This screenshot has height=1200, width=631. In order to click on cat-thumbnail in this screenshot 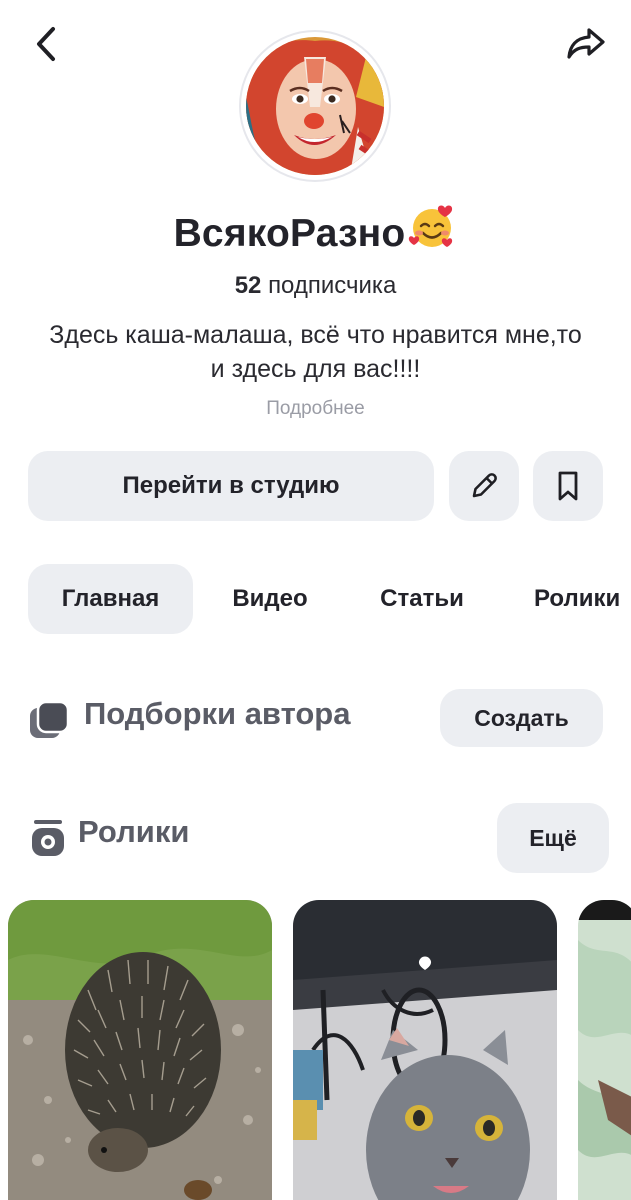, I will do `click(425, 1050)`.